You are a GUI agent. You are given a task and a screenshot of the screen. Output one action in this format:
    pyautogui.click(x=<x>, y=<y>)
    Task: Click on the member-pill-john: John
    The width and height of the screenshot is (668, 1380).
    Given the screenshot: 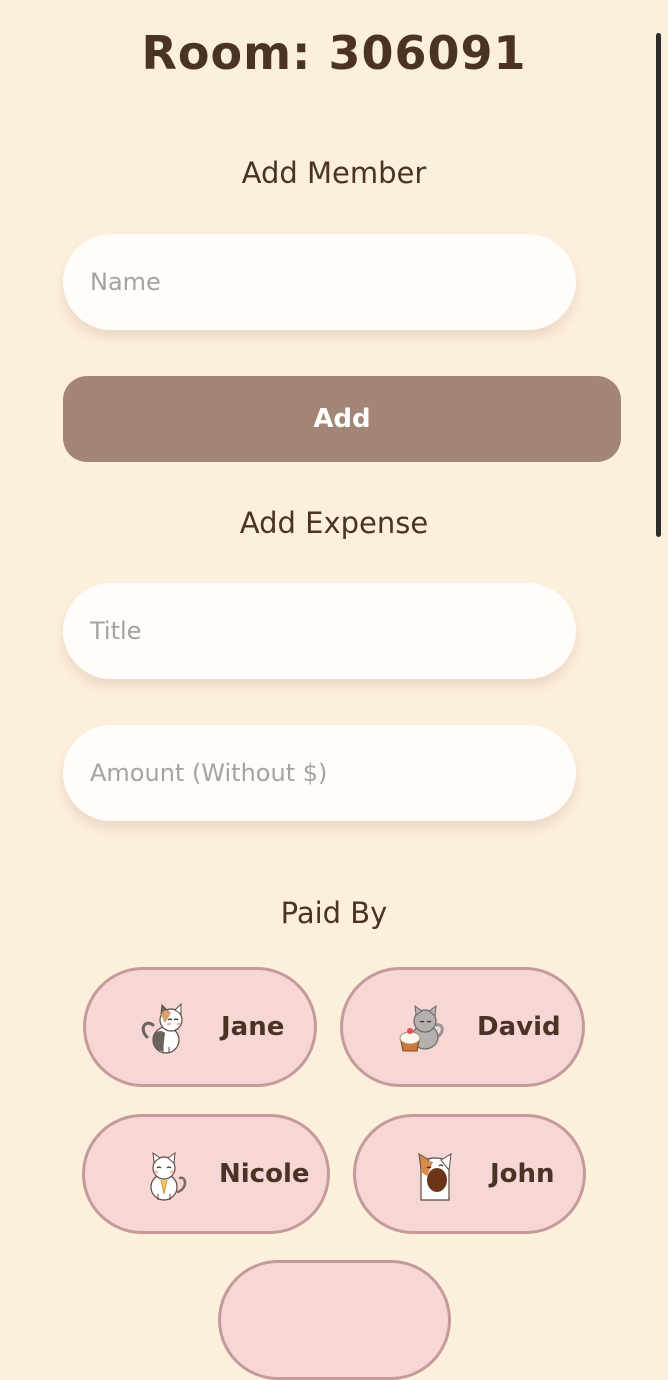 What is the action you would take?
    pyautogui.click(x=469, y=1174)
    